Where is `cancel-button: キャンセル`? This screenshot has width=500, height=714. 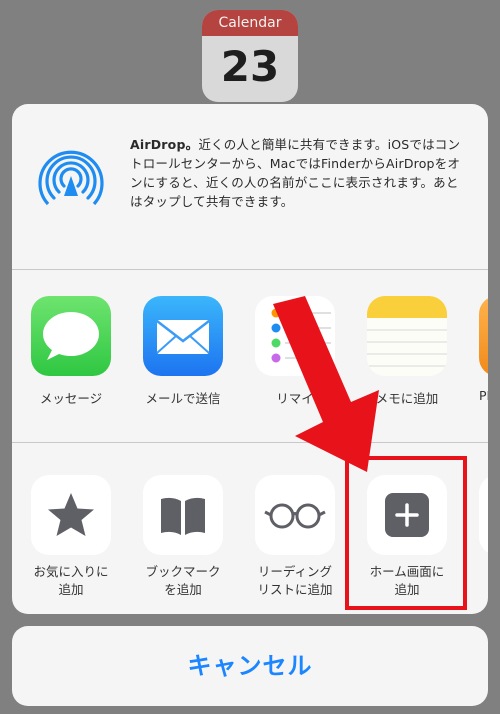
cancel-button: キャンセル is located at coordinates (250, 666).